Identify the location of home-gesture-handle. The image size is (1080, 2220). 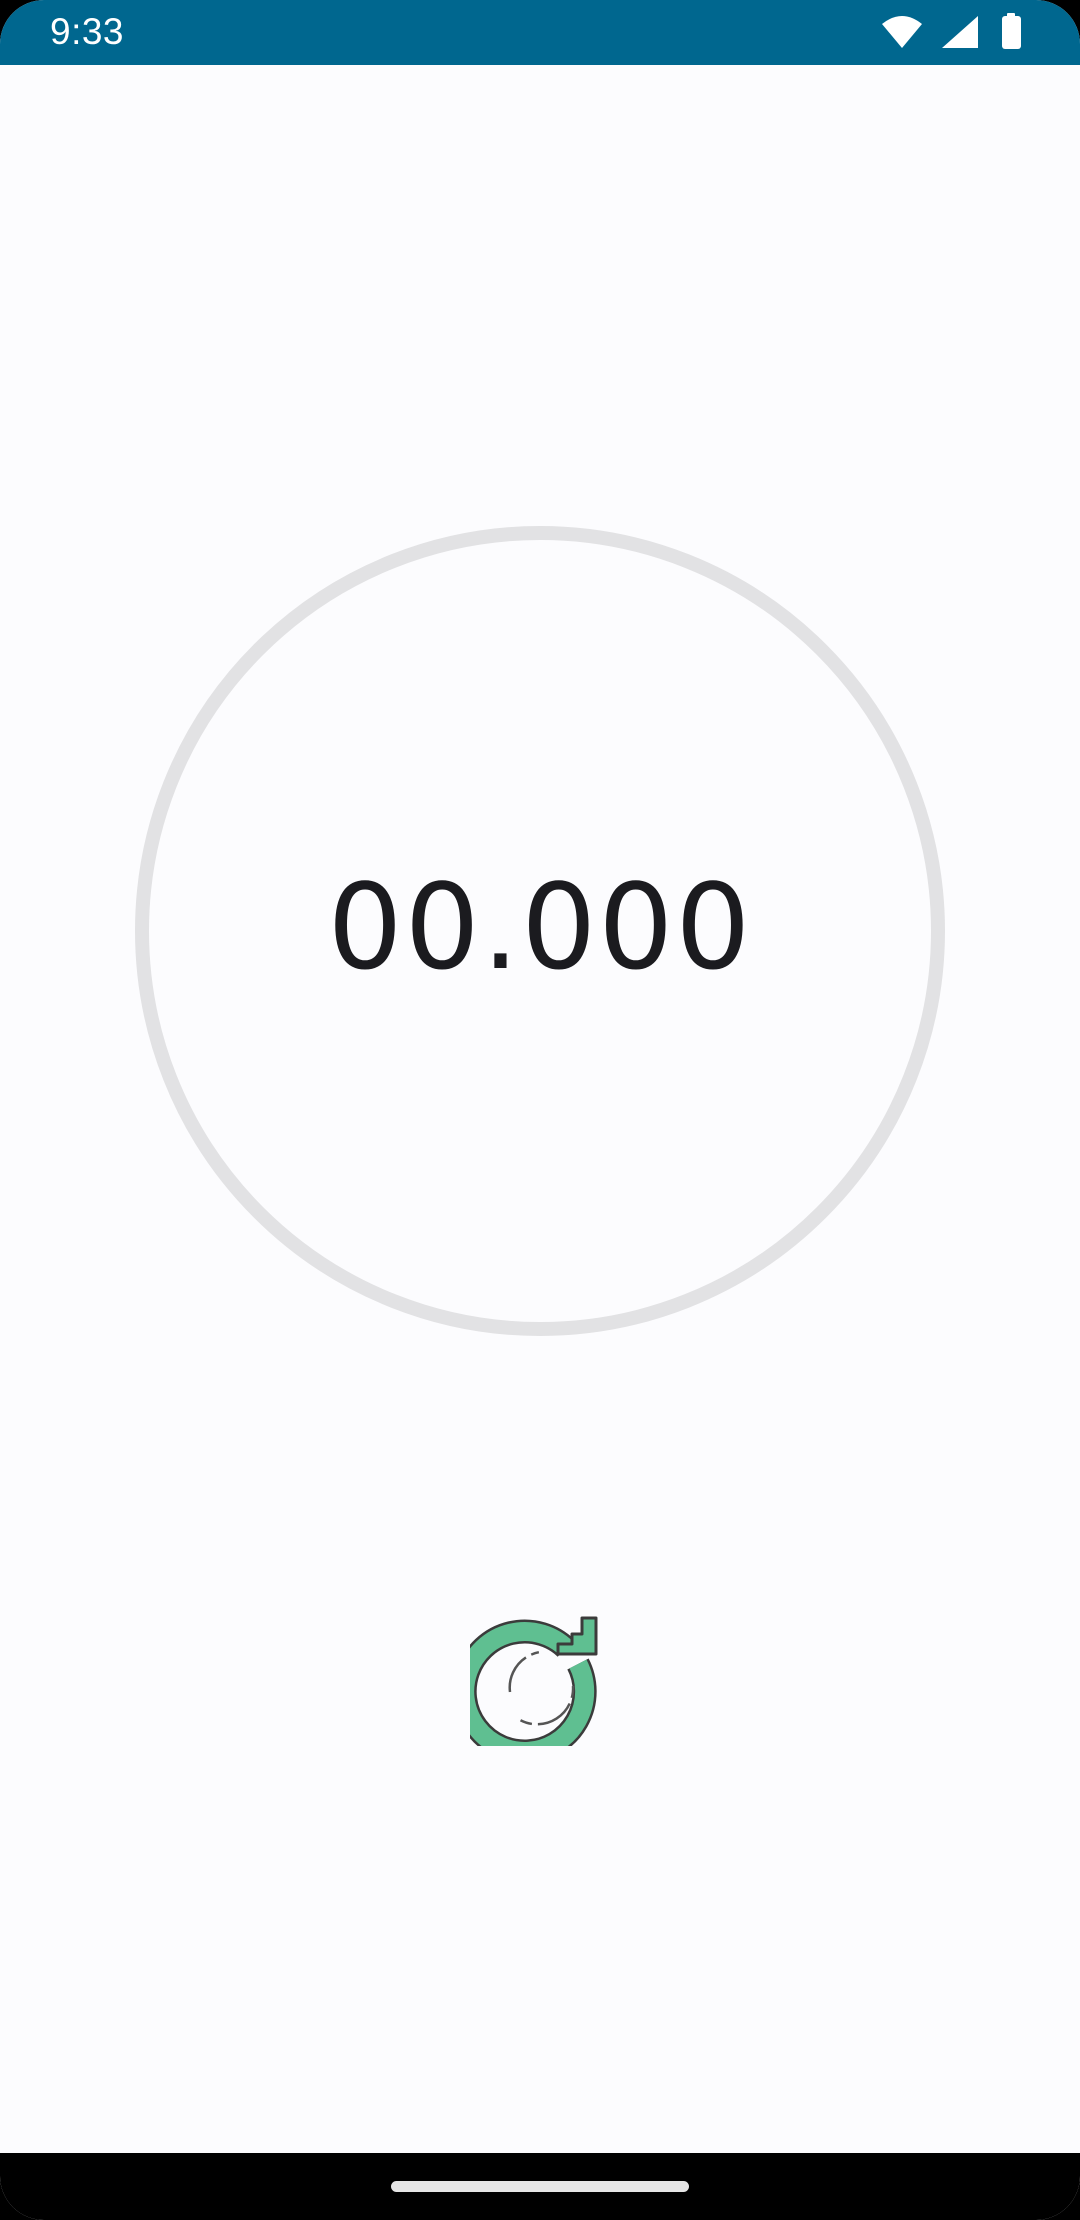
(540, 2186).